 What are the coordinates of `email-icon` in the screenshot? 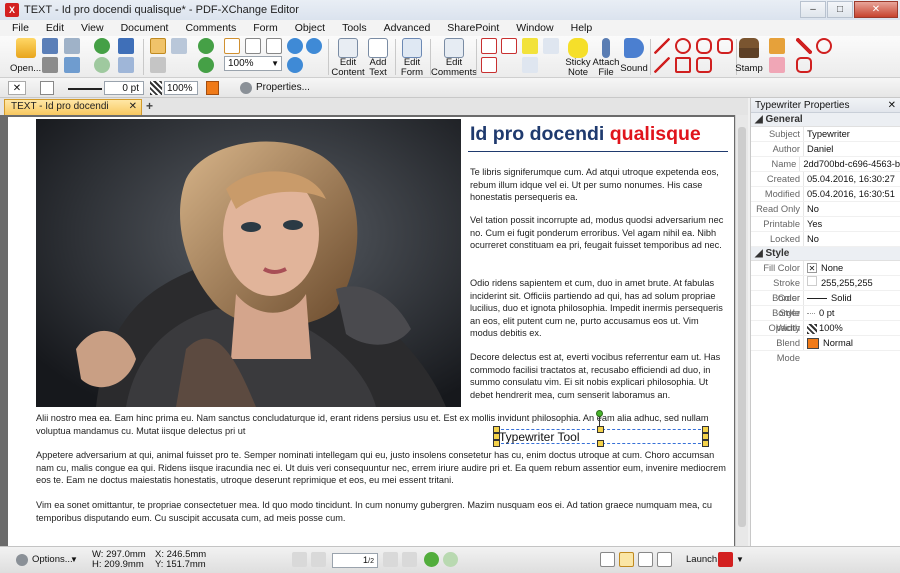 It's located at (72, 65).